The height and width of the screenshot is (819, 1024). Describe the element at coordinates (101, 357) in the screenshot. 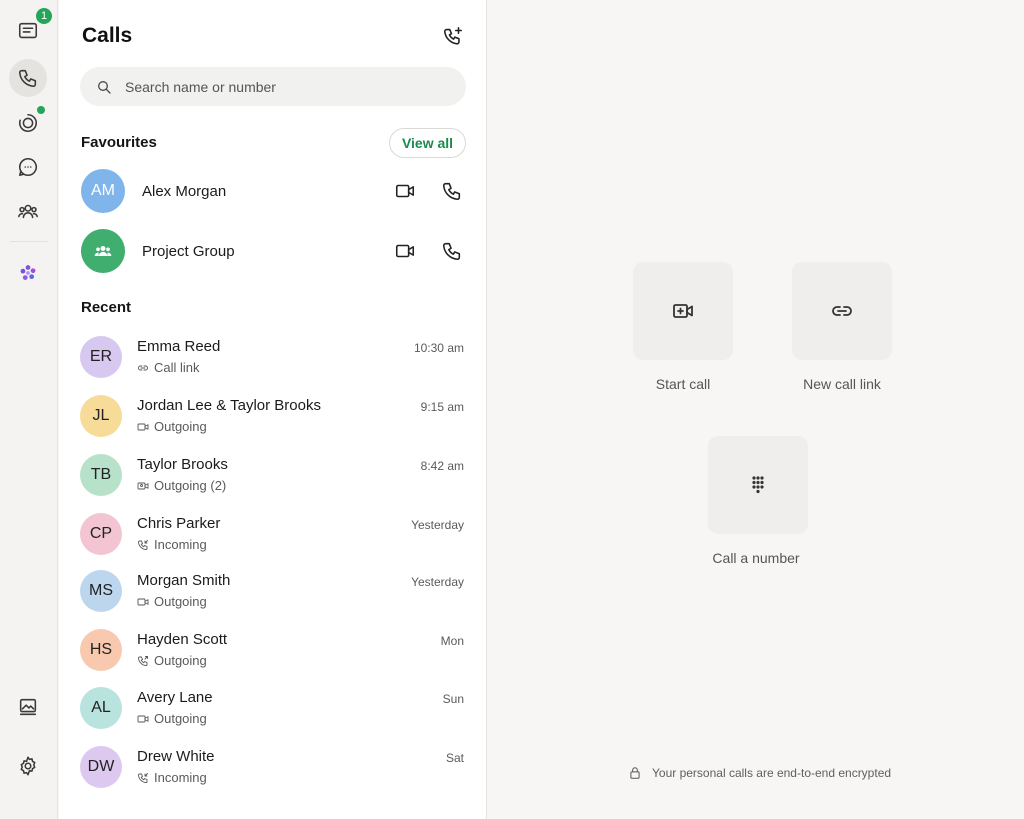

I see `avatar: ER` at that location.